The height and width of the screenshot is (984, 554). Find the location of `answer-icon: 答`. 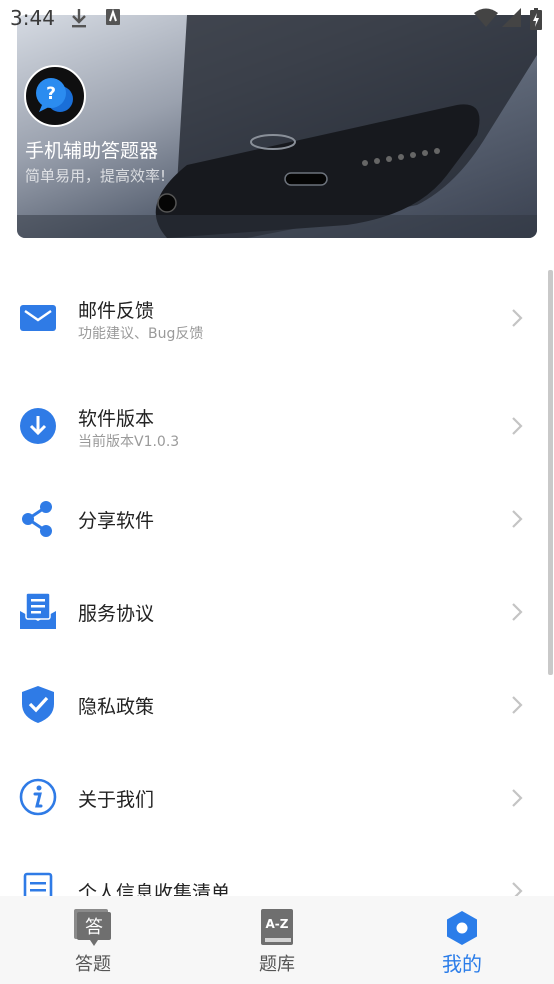

answer-icon: 答 is located at coordinates (92, 927).